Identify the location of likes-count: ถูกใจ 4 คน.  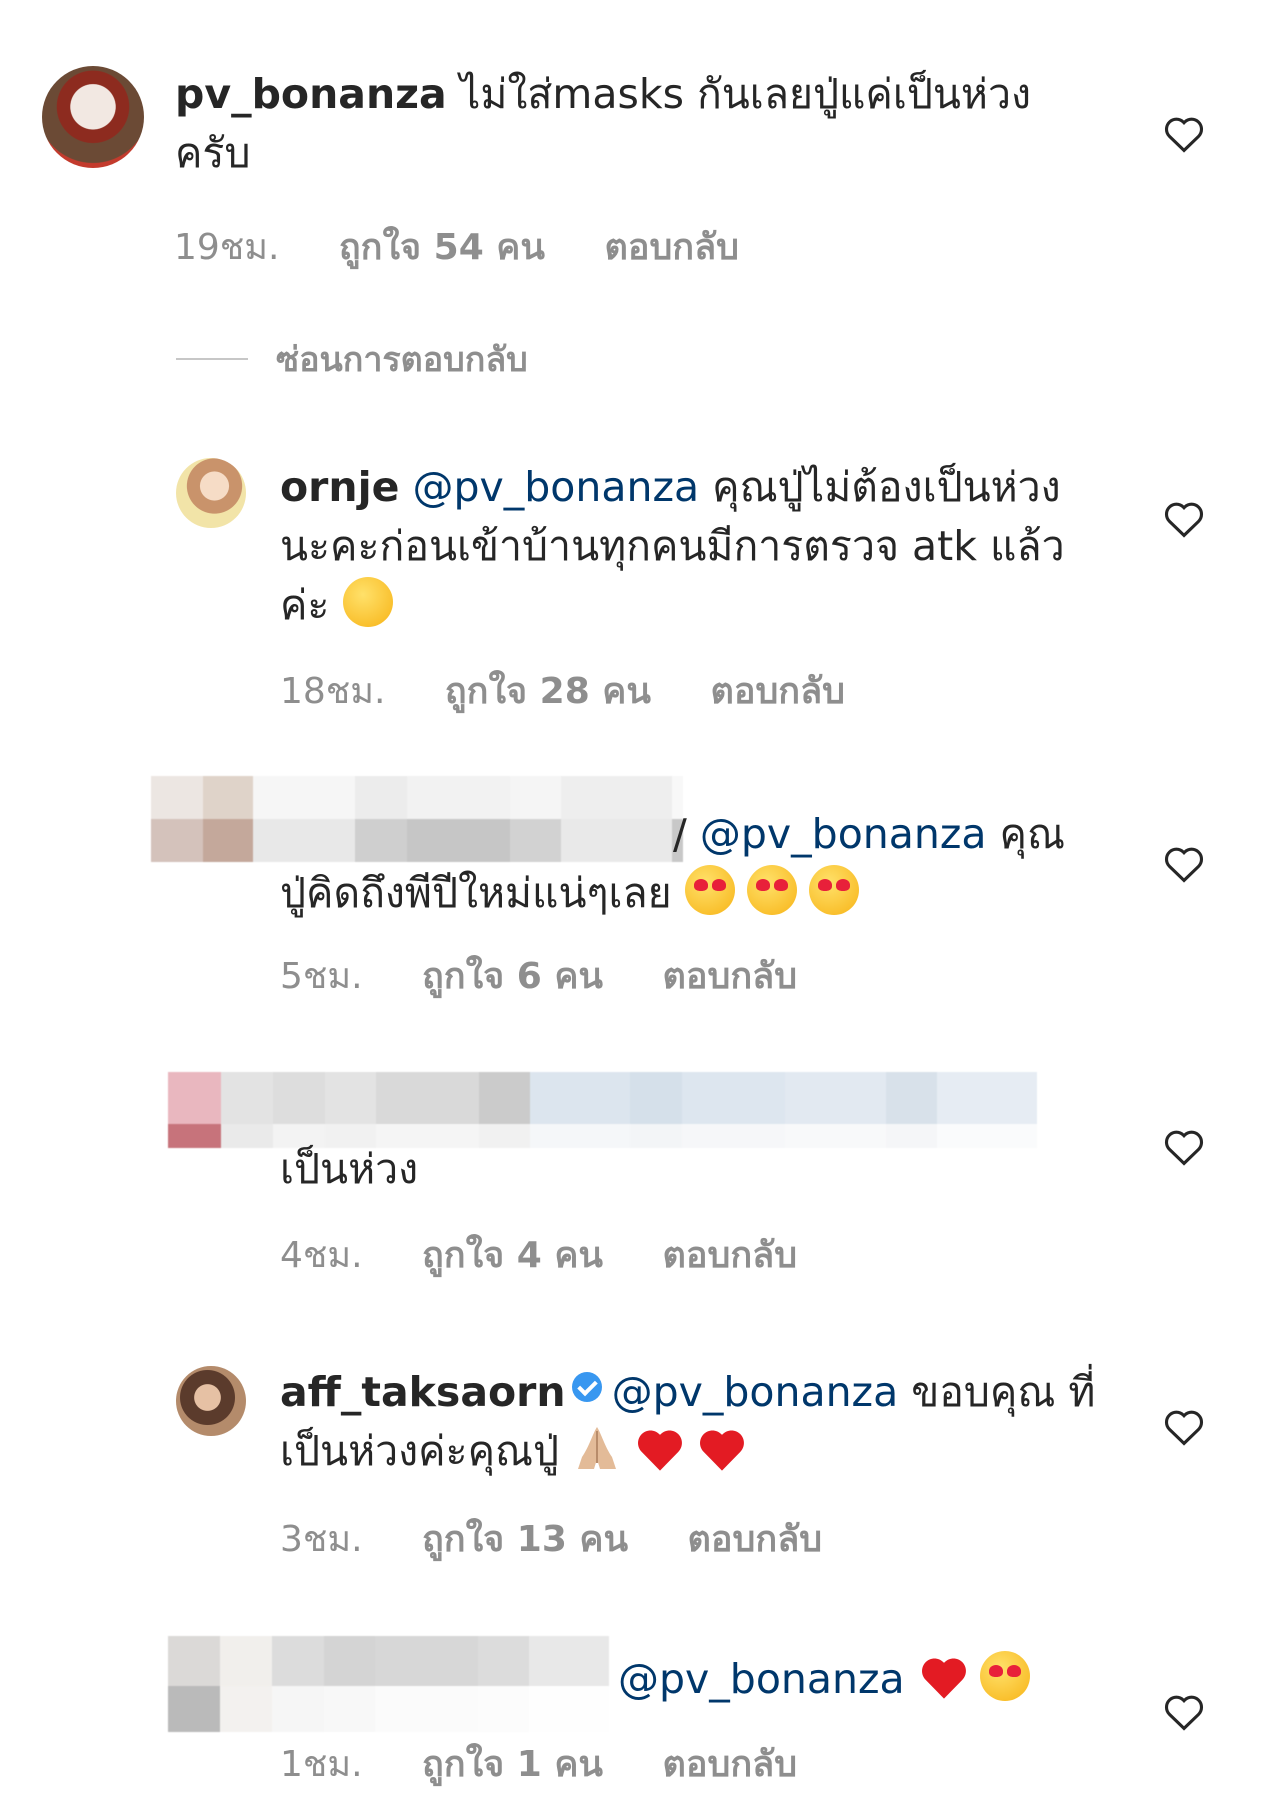
(512, 1255).